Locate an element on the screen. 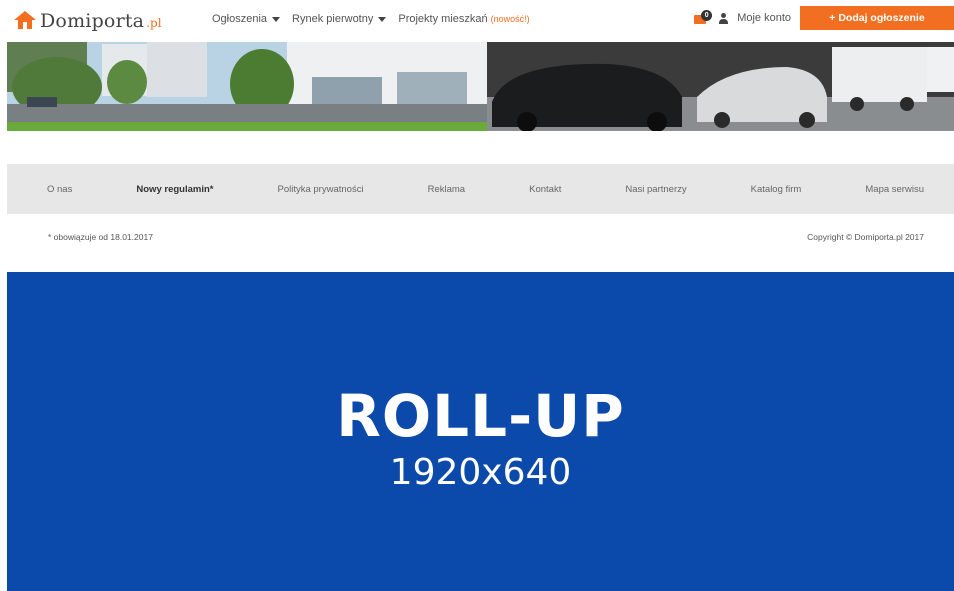 The image size is (954, 591). footer-link-mapa: Mapa serwisu is located at coordinates (894, 189).